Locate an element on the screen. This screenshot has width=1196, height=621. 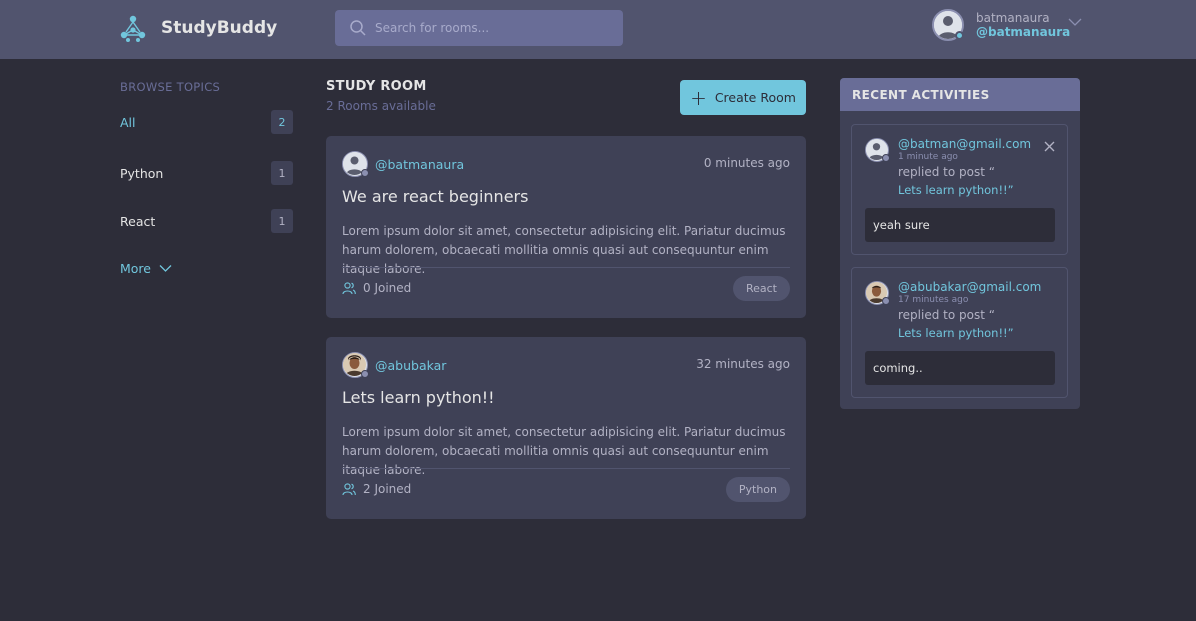
create-room-button: + Create Room is located at coordinates (743, 97).